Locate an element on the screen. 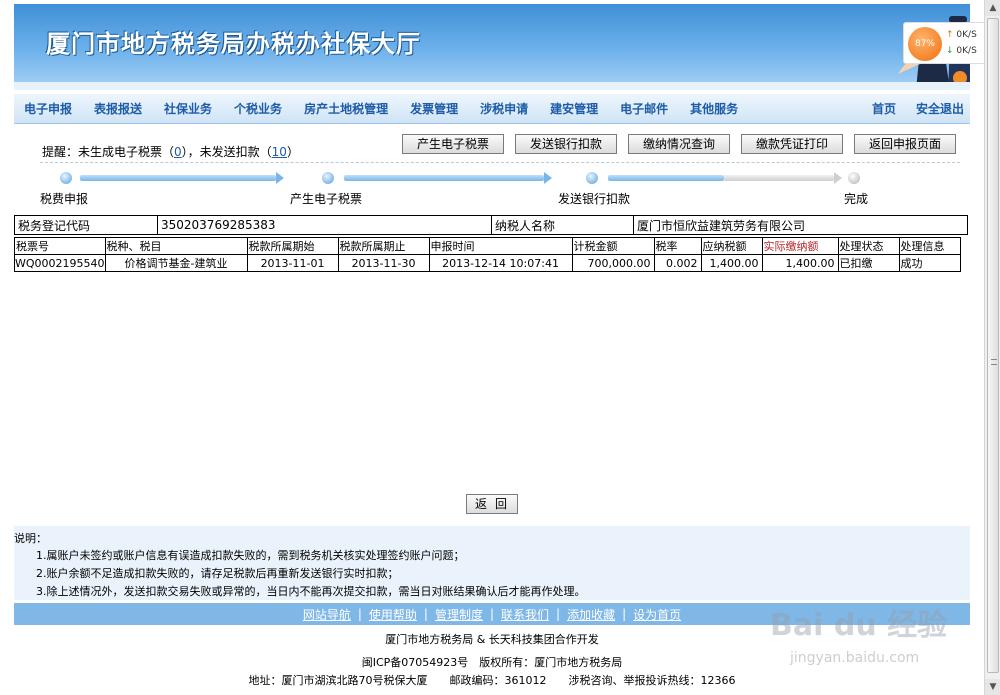  upload-arrow-icon: ↑ is located at coordinates (950, 35).